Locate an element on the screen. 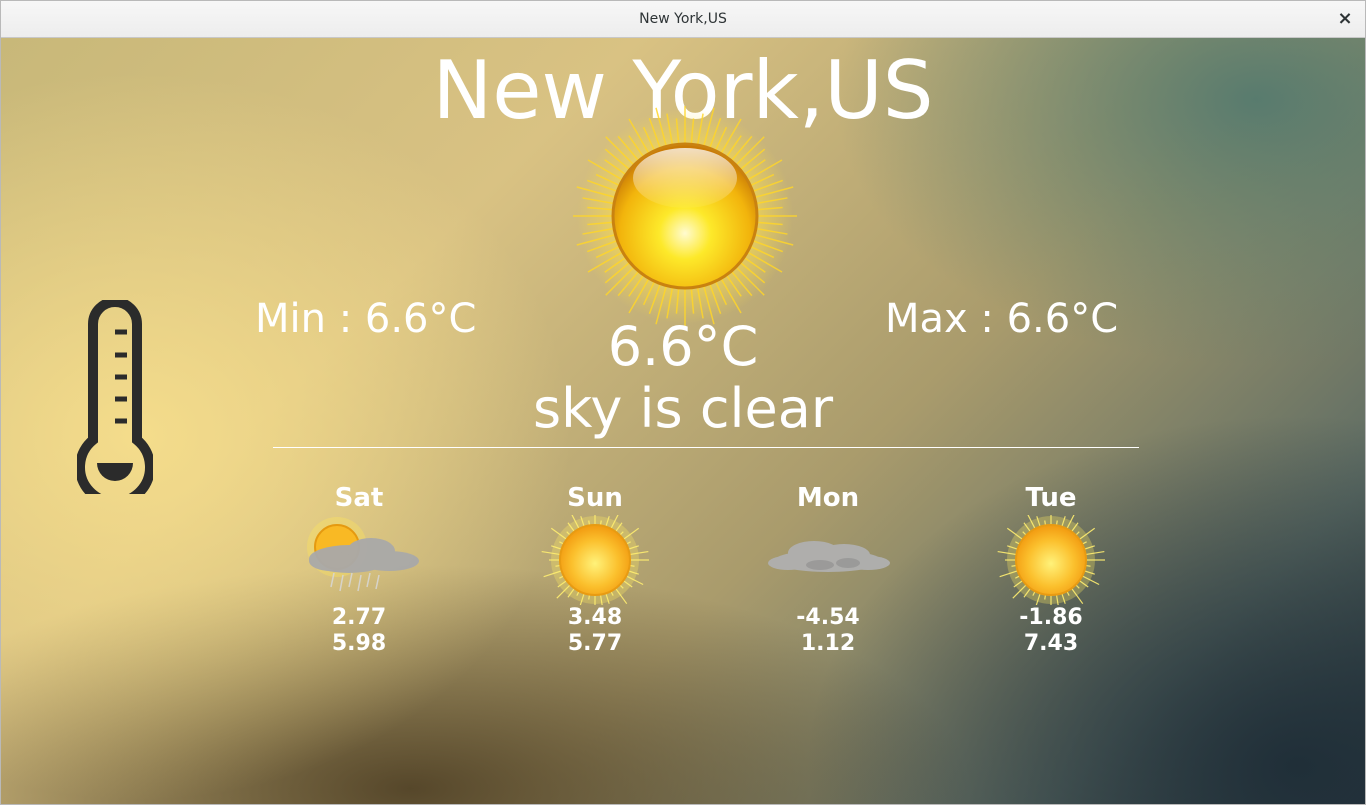  forecast-high: 7.43 is located at coordinates (1051, 643).